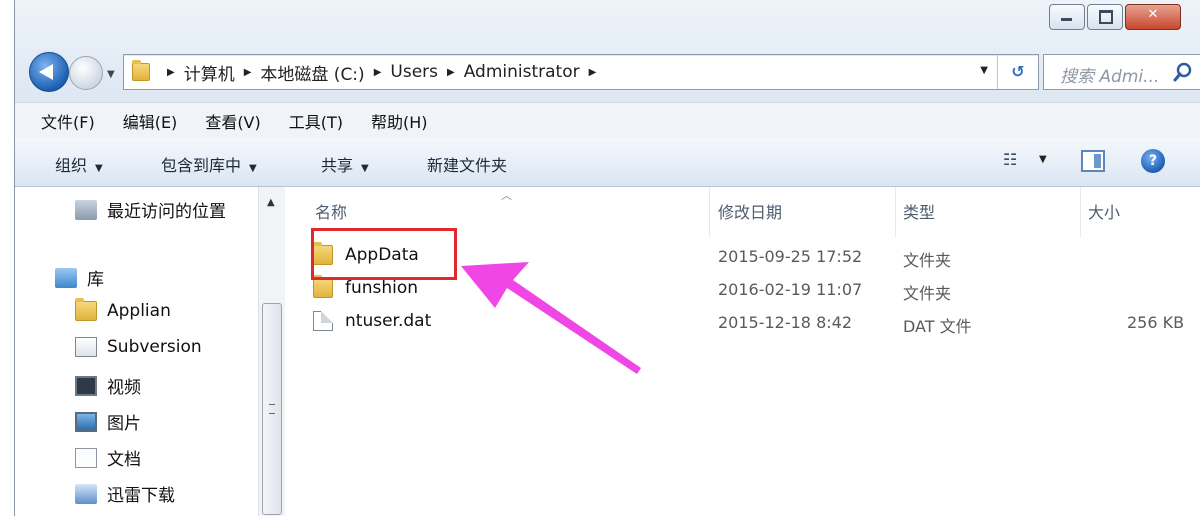  What do you see at coordinates (49, 72) in the screenshot?
I see `back-button` at bounding box center [49, 72].